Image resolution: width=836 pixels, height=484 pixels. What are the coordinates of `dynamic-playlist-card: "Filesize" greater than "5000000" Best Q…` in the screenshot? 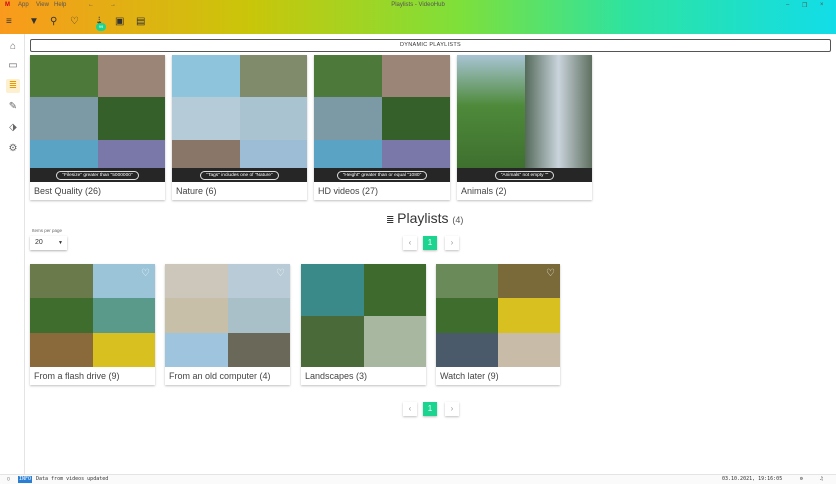 It's located at (97, 127).